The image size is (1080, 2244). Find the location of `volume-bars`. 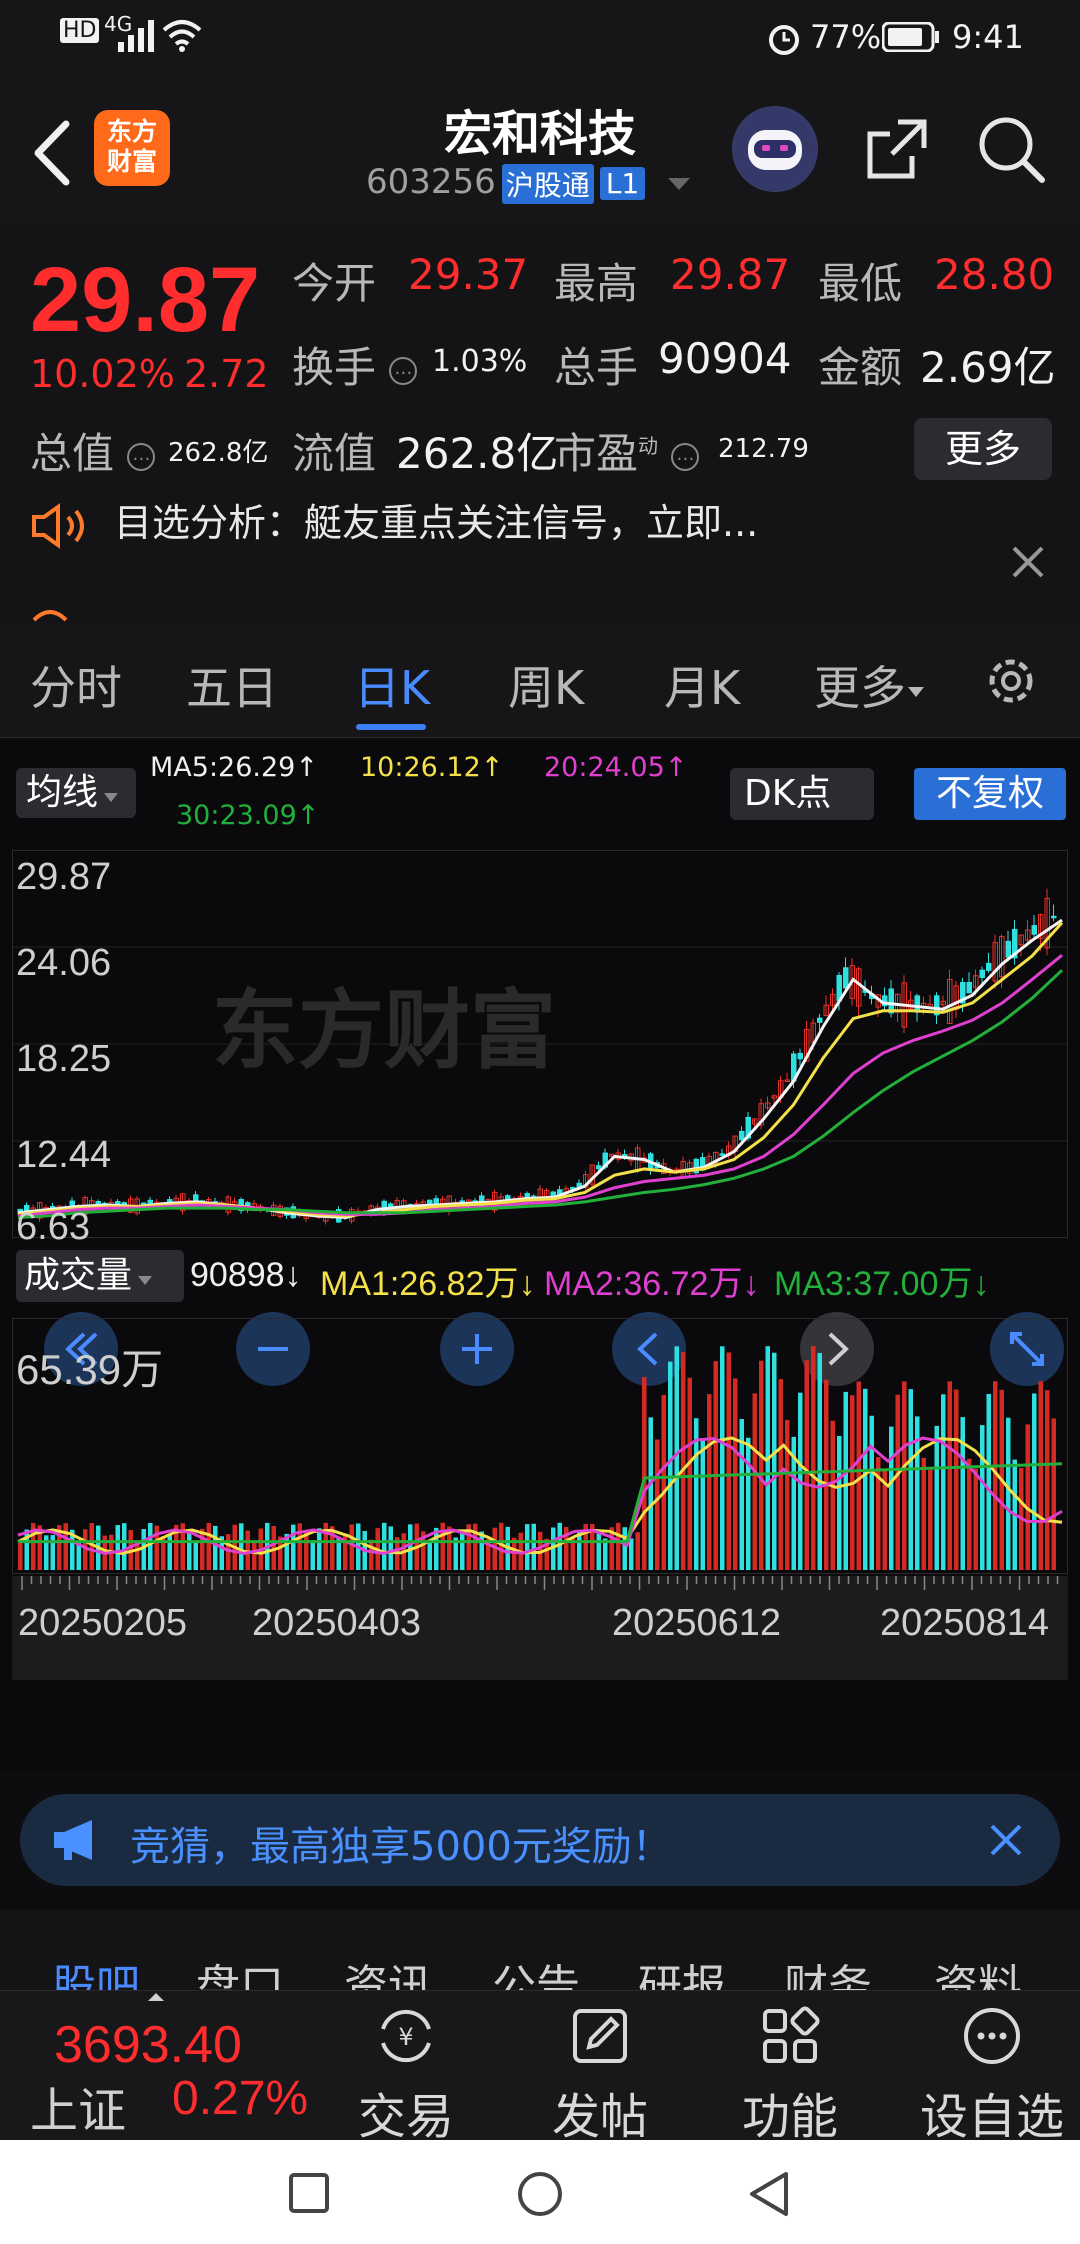

volume-bars is located at coordinates (537, 1458).